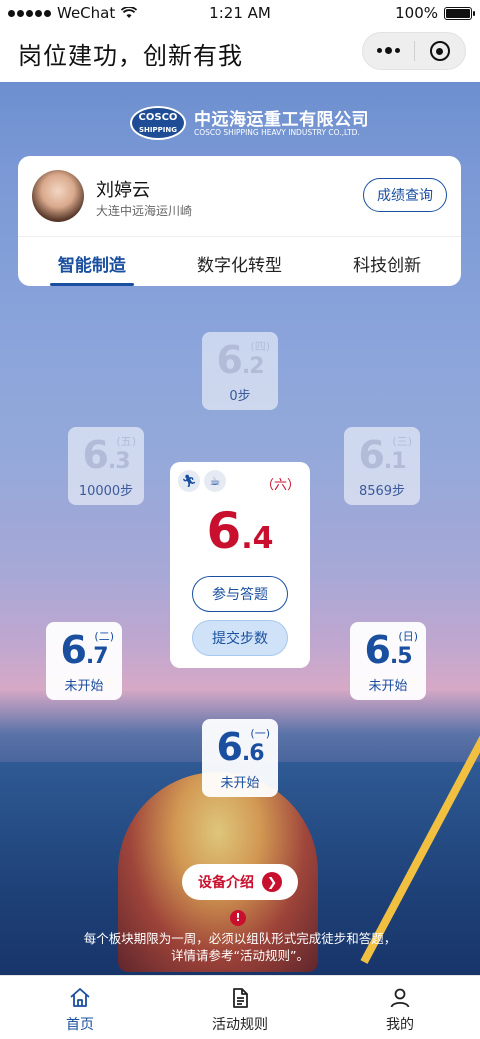 This screenshot has height=1039, width=480. What do you see at coordinates (240, 955) in the screenshot?
I see `notice-line-2: 详情请参考“活动规则”。` at bounding box center [240, 955].